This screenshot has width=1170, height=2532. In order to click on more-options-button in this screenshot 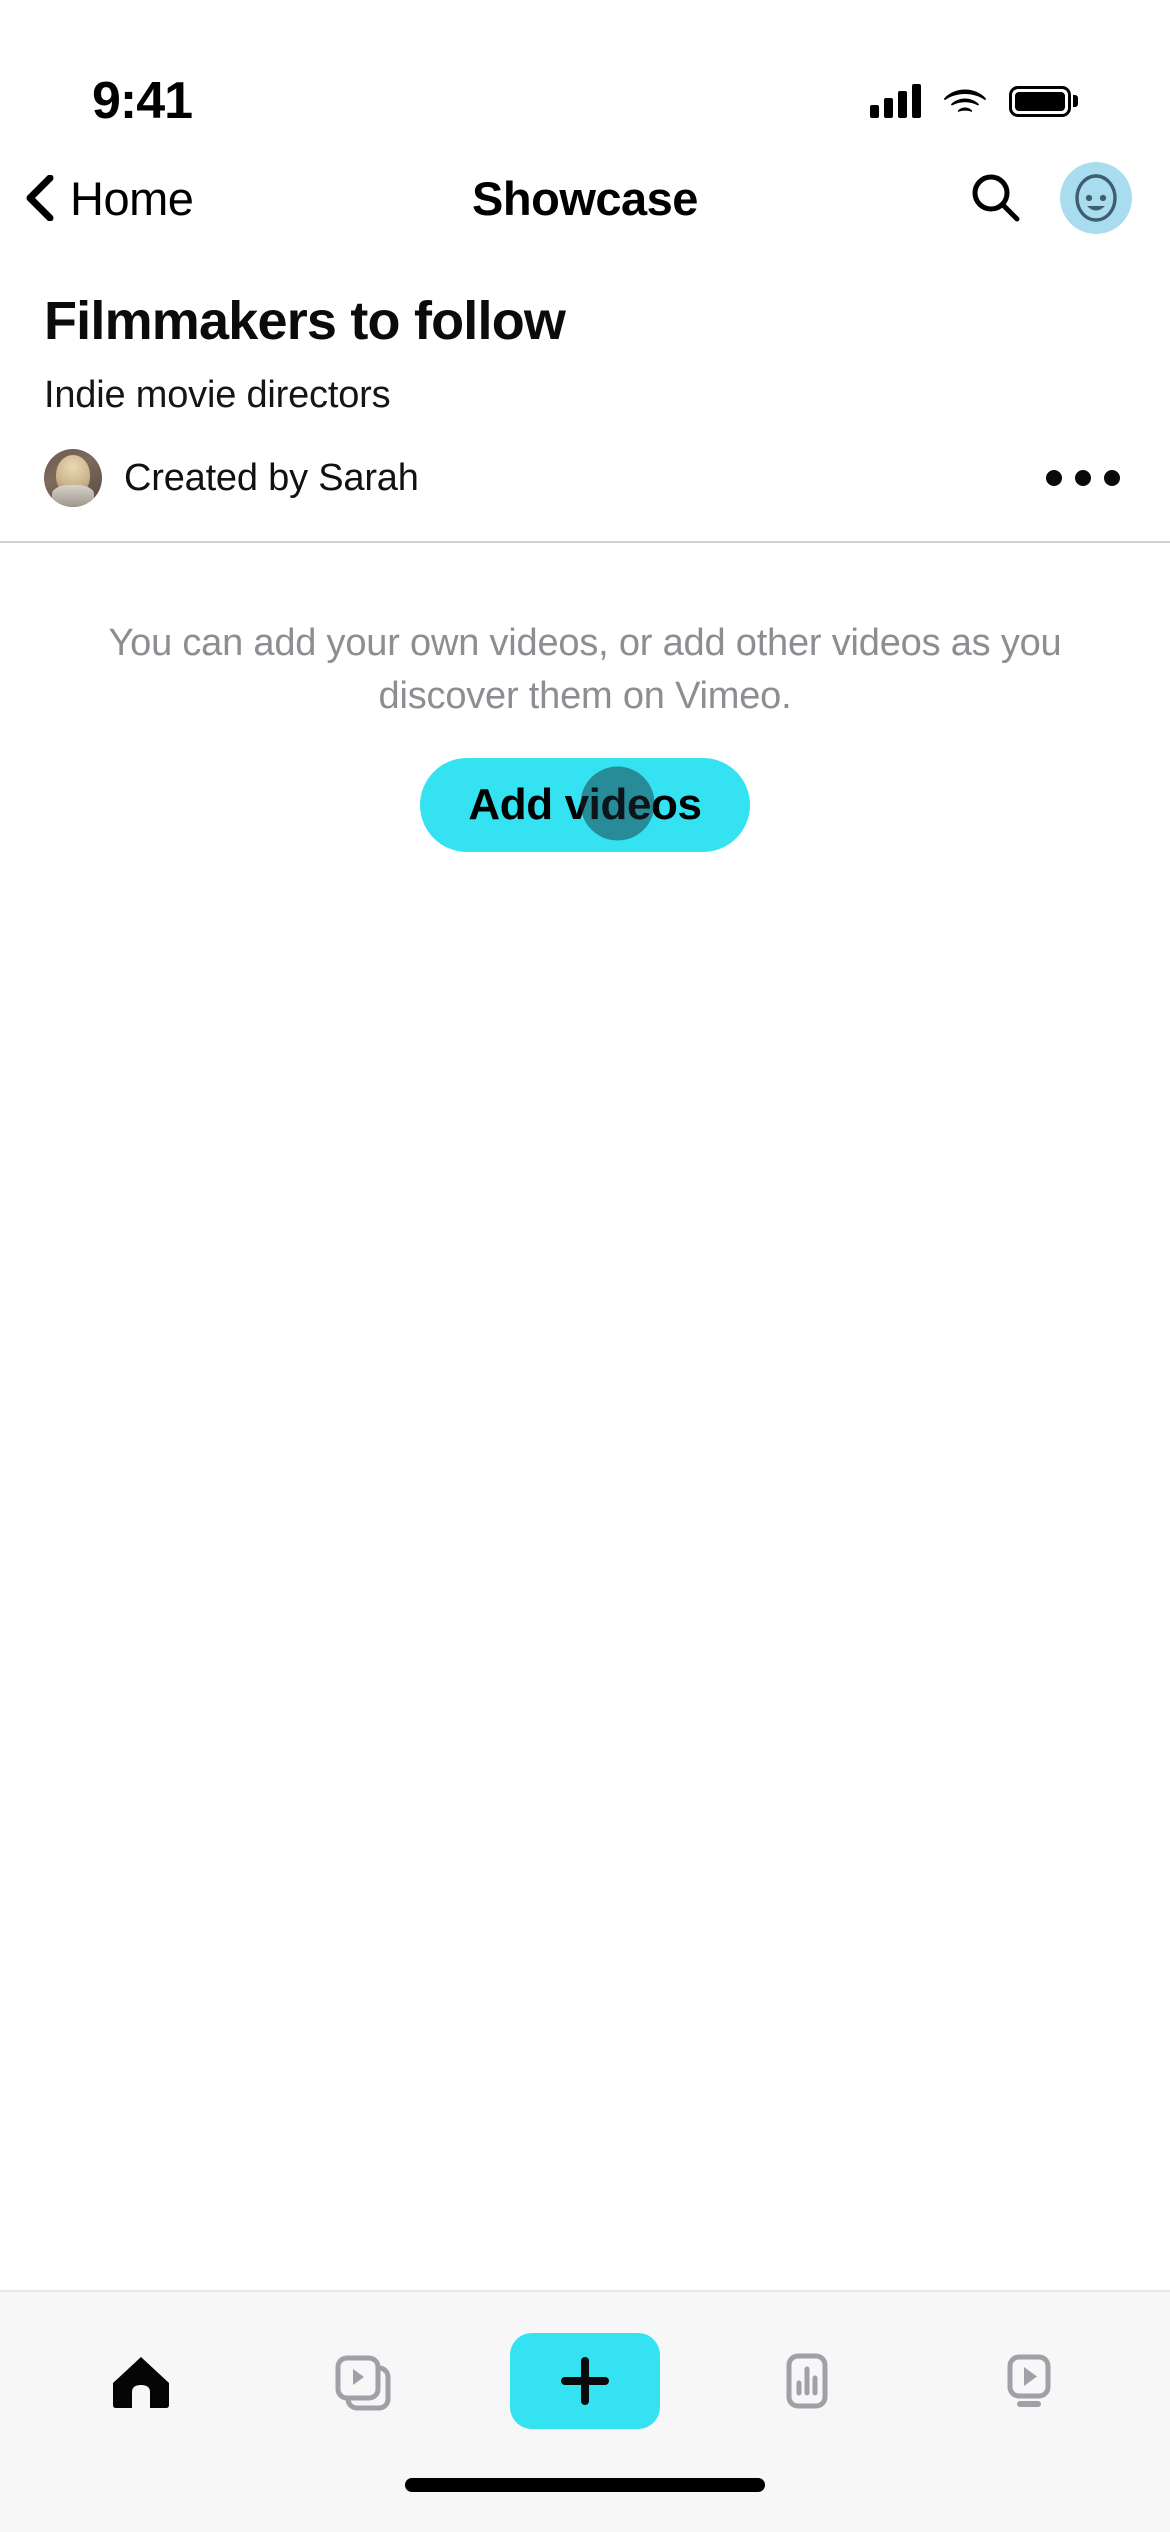, I will do `click(1083, 478)`.